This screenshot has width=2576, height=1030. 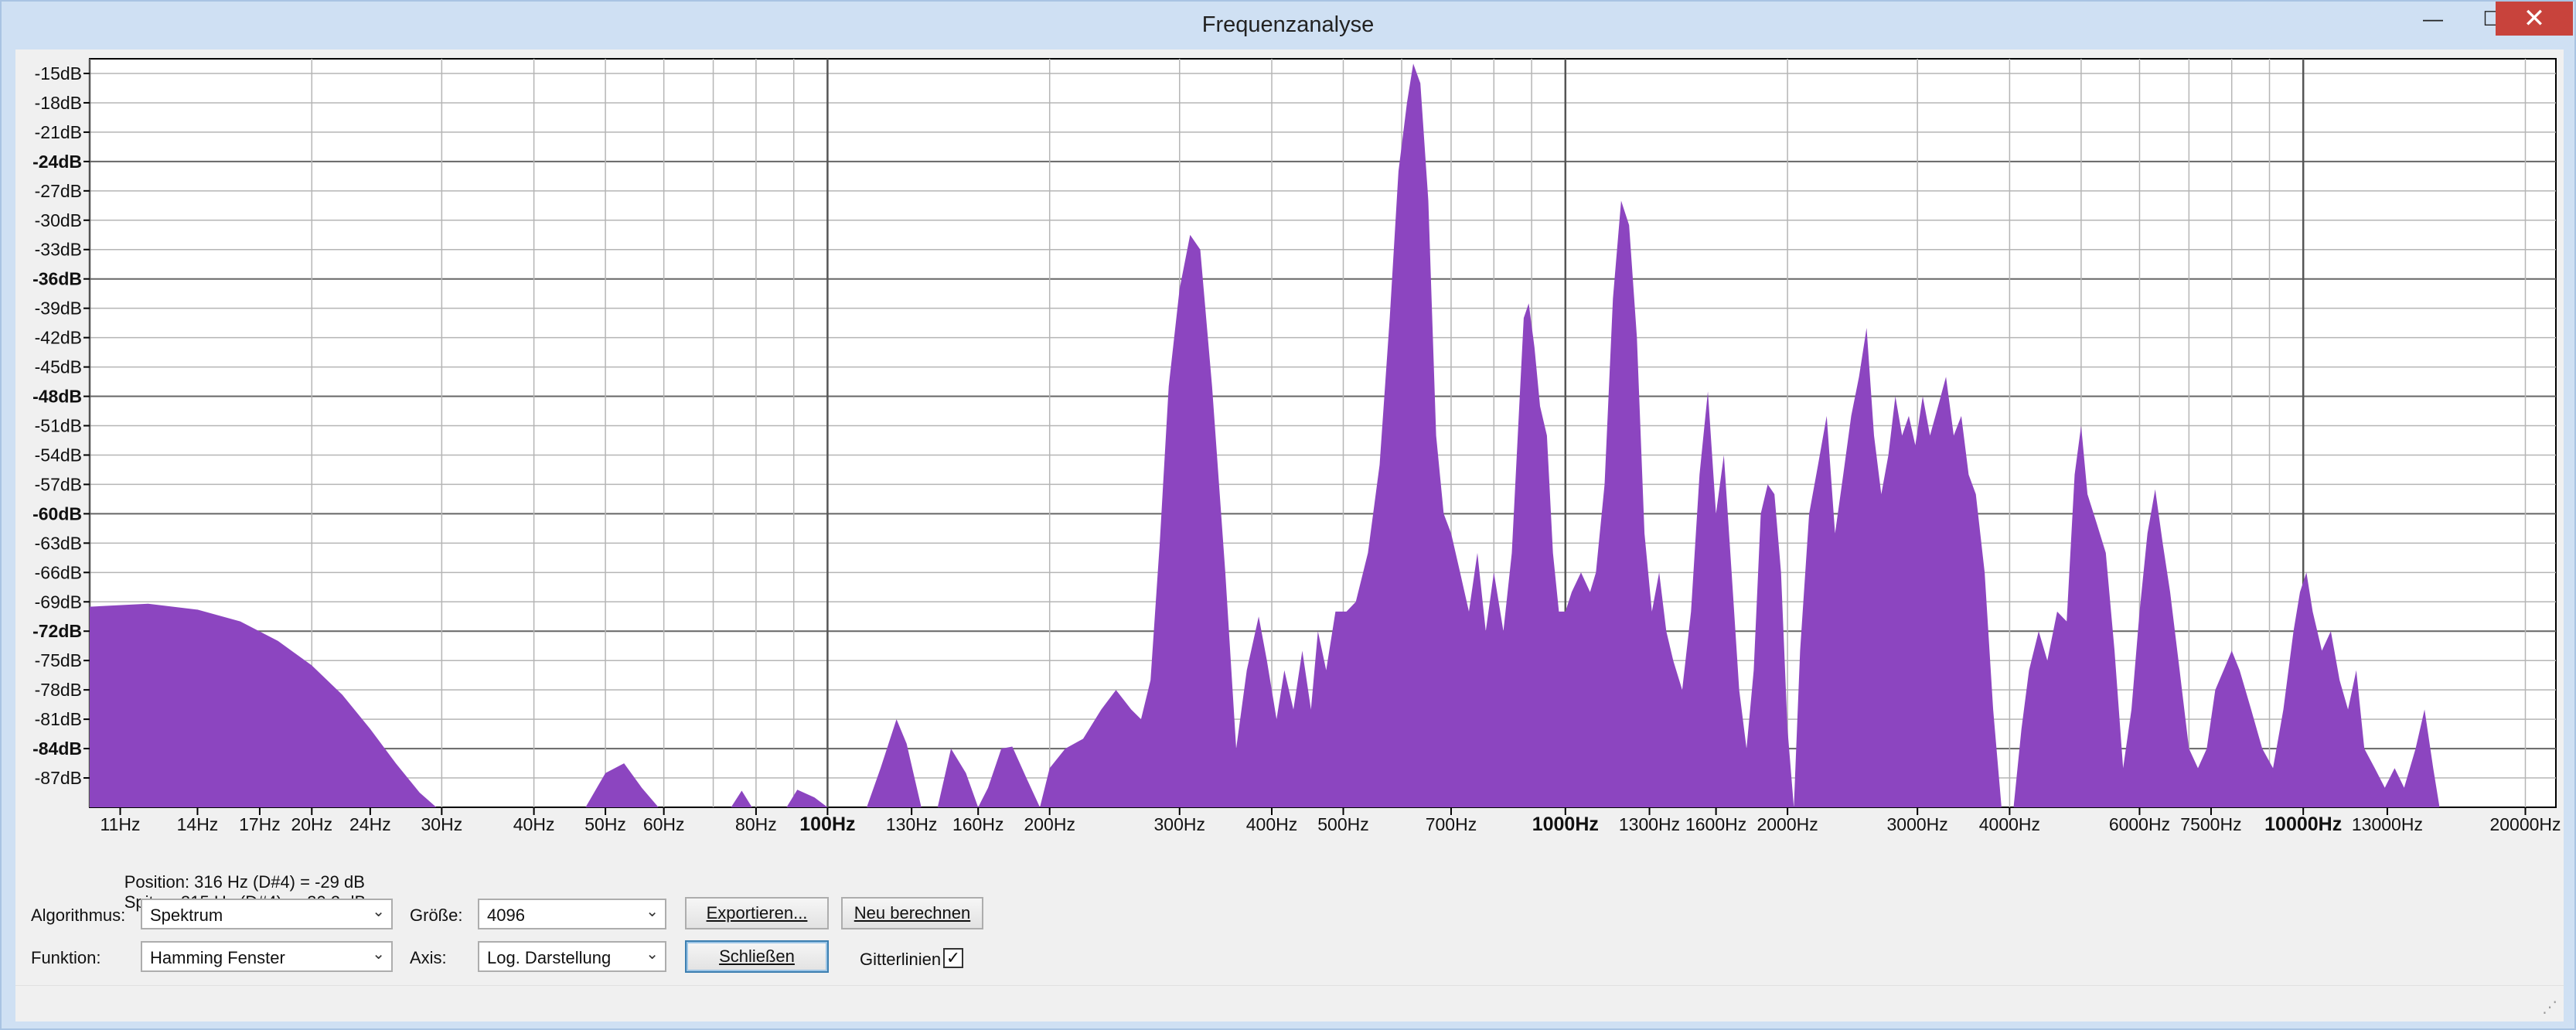 I want to click on size-label: Größe:, so click(x=437, y=915).